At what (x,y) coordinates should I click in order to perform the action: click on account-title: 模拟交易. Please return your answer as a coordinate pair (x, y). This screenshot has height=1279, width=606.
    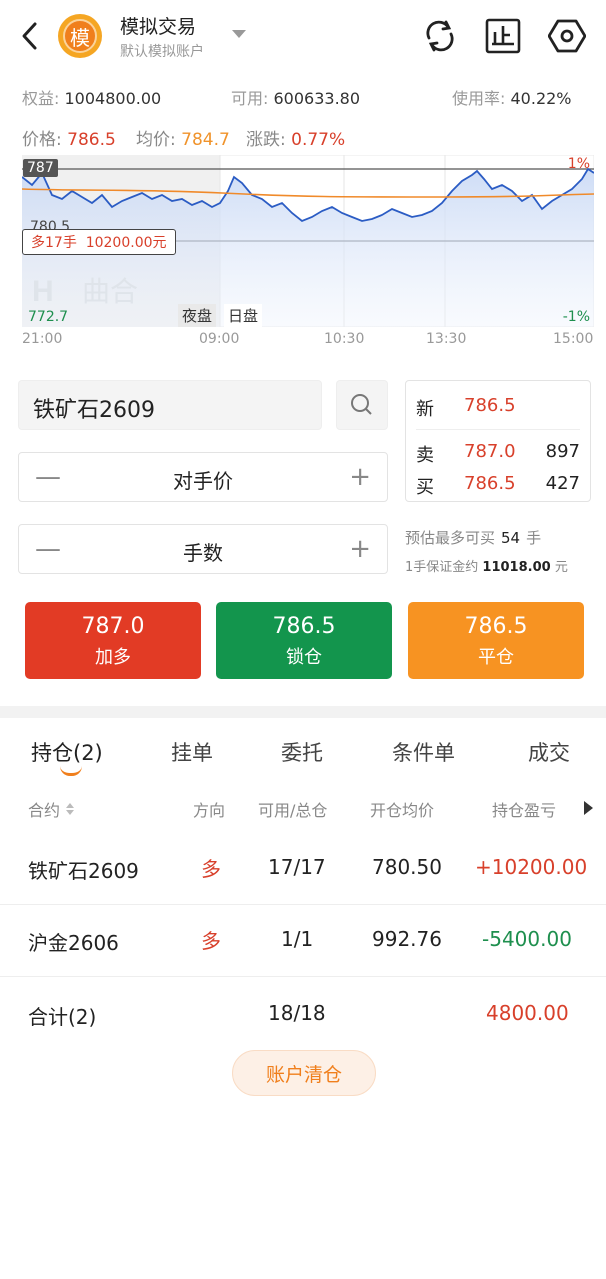
    Looking at the image, I should click on (158, 25).